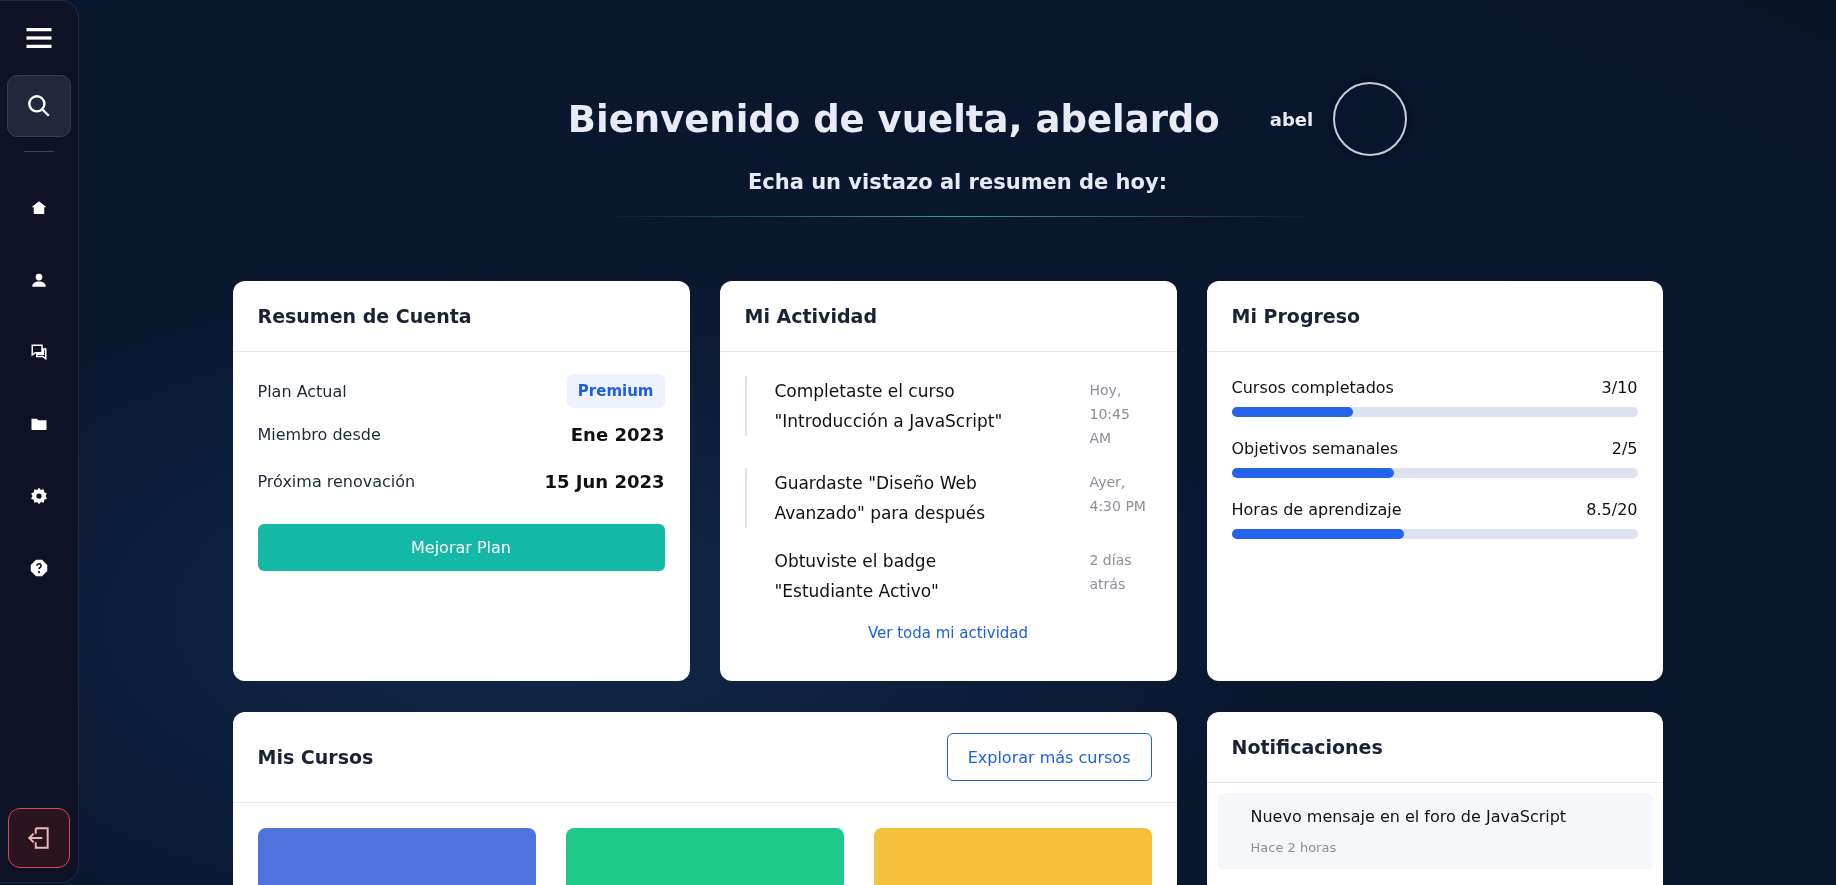 Image resolution: width=1836 pixels, height=885 pixels. I want to click on user-icon, so click(39, 280).